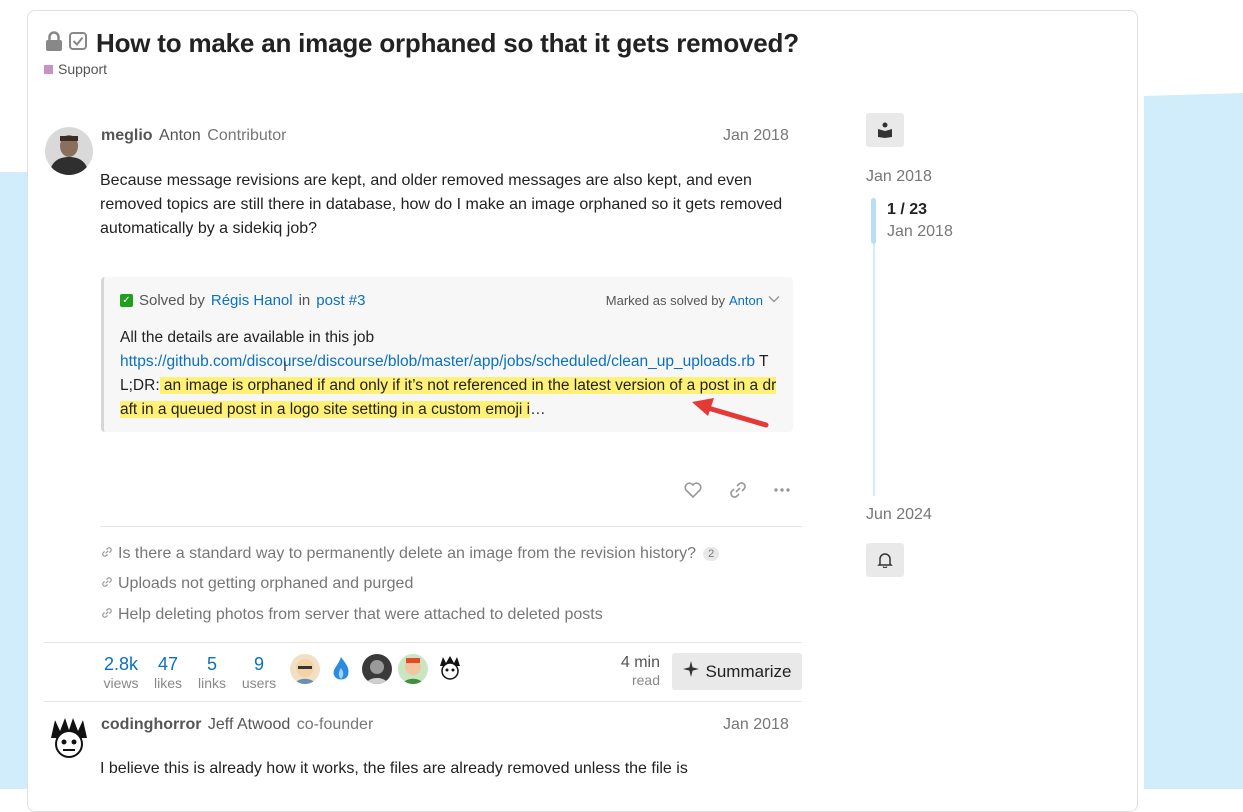 The height and width of the screenshot is (812, 1243). Describe the element at coordinates (168, 664) in the screenshot. I see `stat-number: 47` at that location.